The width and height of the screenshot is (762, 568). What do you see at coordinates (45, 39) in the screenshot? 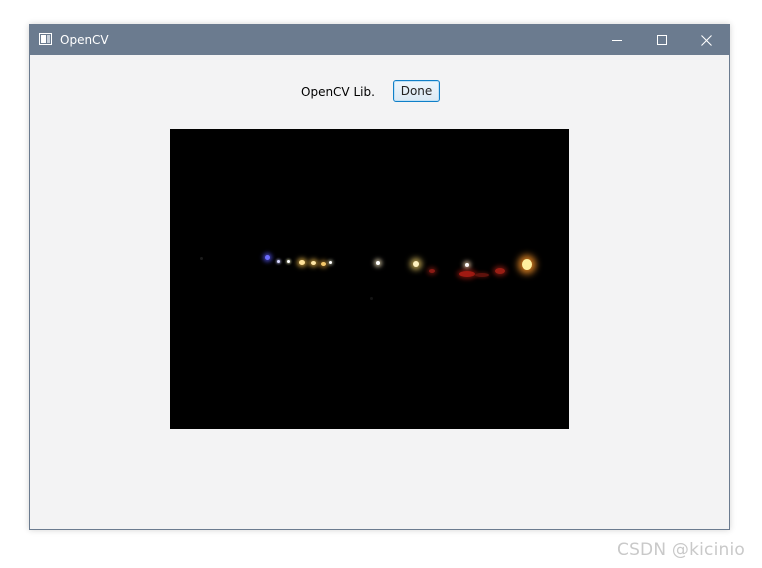
I see `window-app-icon` at bounding box center [45, 39].